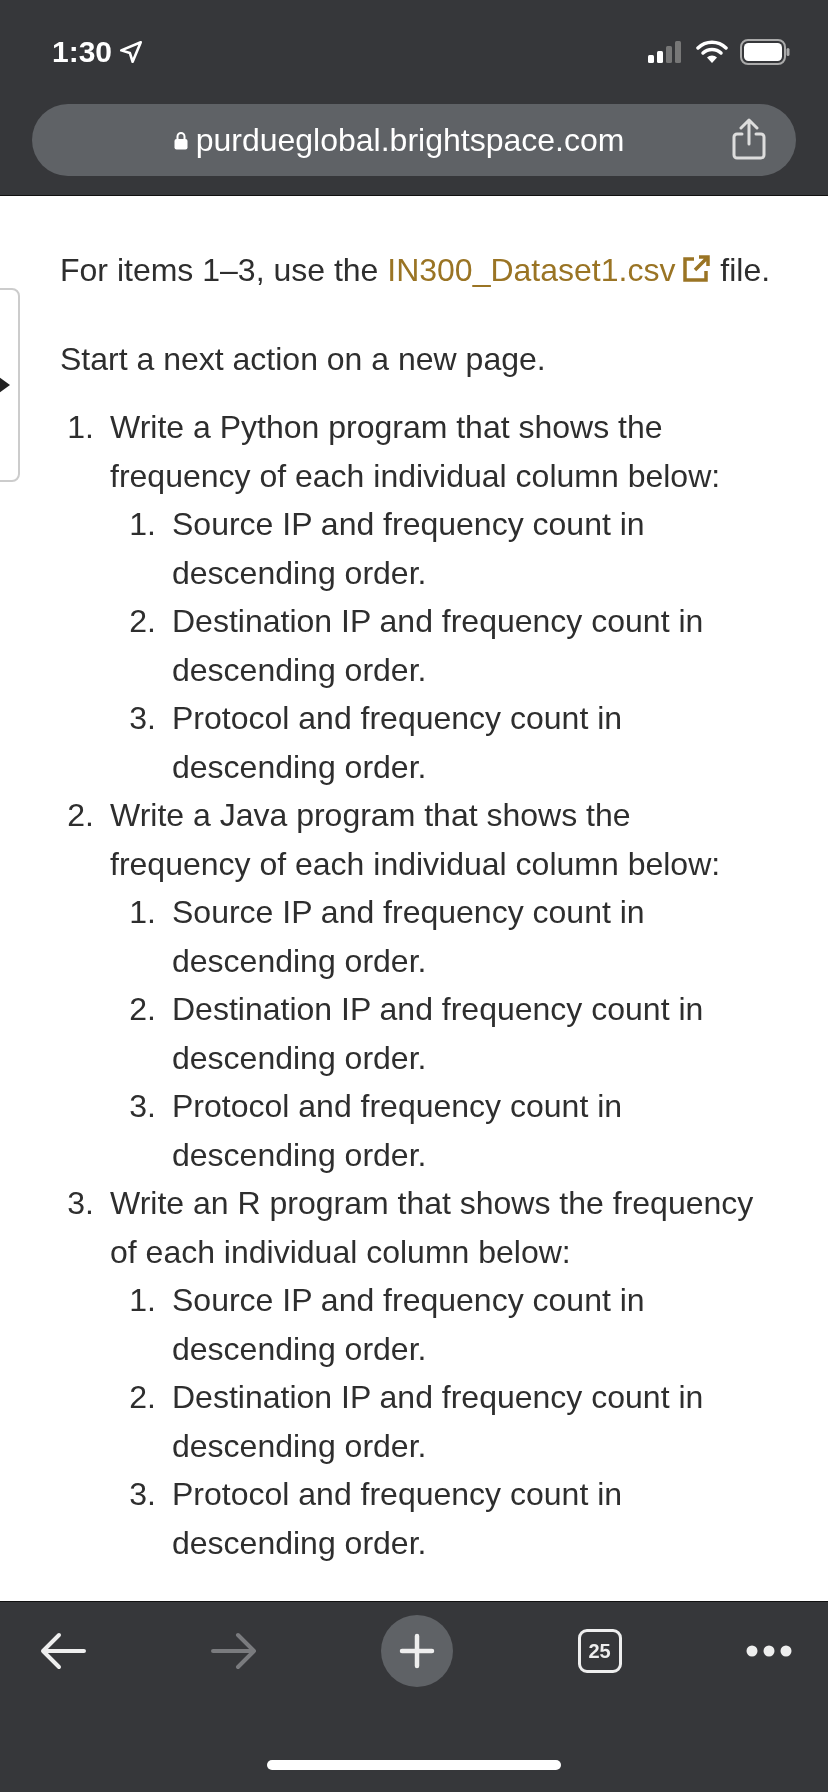 The image size is (828, 1792). Describe the element at coordinates (549, 270) in the screenshot. I see `dataset-link: IN300_Dataset1.csv` at that location.